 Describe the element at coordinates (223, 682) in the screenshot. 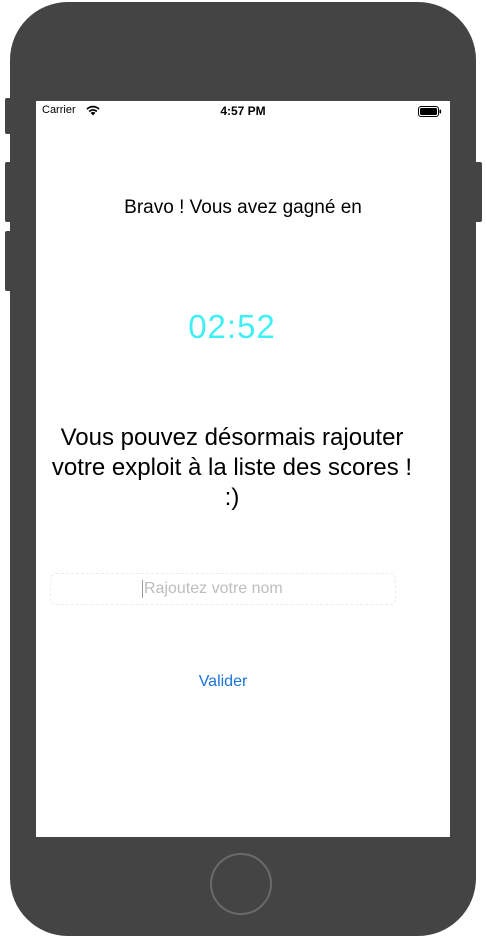

I see `submit-button: Valider` at that location.